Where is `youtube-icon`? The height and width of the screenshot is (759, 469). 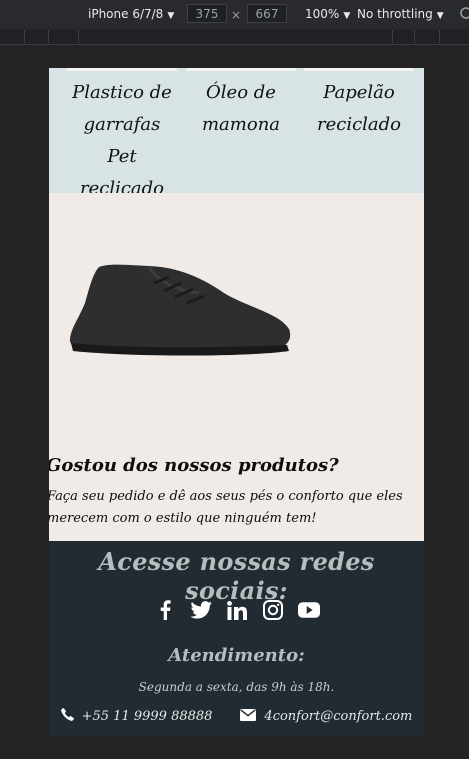 youtube-icon is located at coordinates (308, 610).